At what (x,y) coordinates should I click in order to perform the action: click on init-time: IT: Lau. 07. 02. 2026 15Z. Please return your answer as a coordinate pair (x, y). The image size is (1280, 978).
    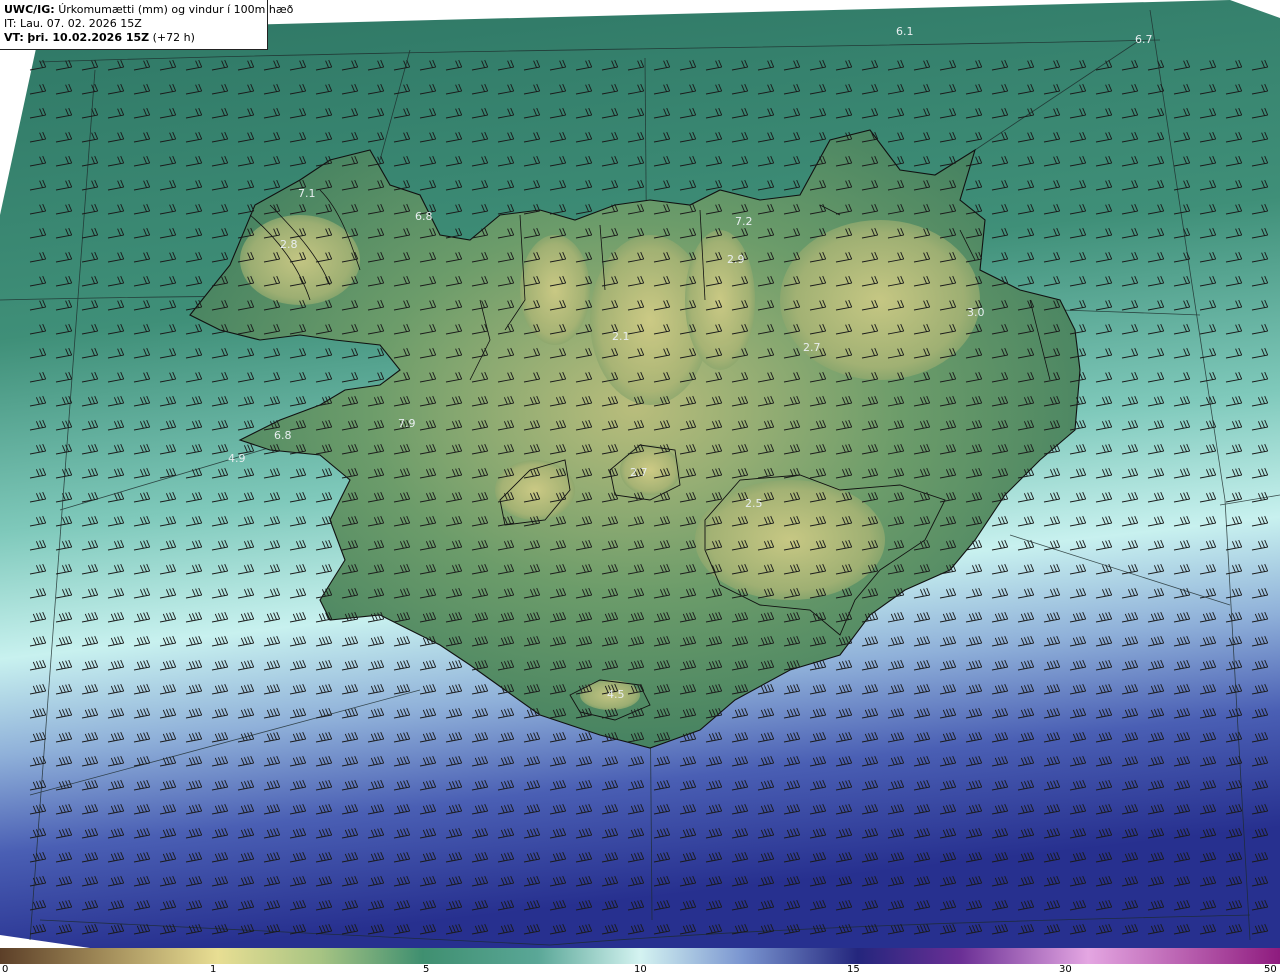
    Looking at the image, I should click on (73, 23).